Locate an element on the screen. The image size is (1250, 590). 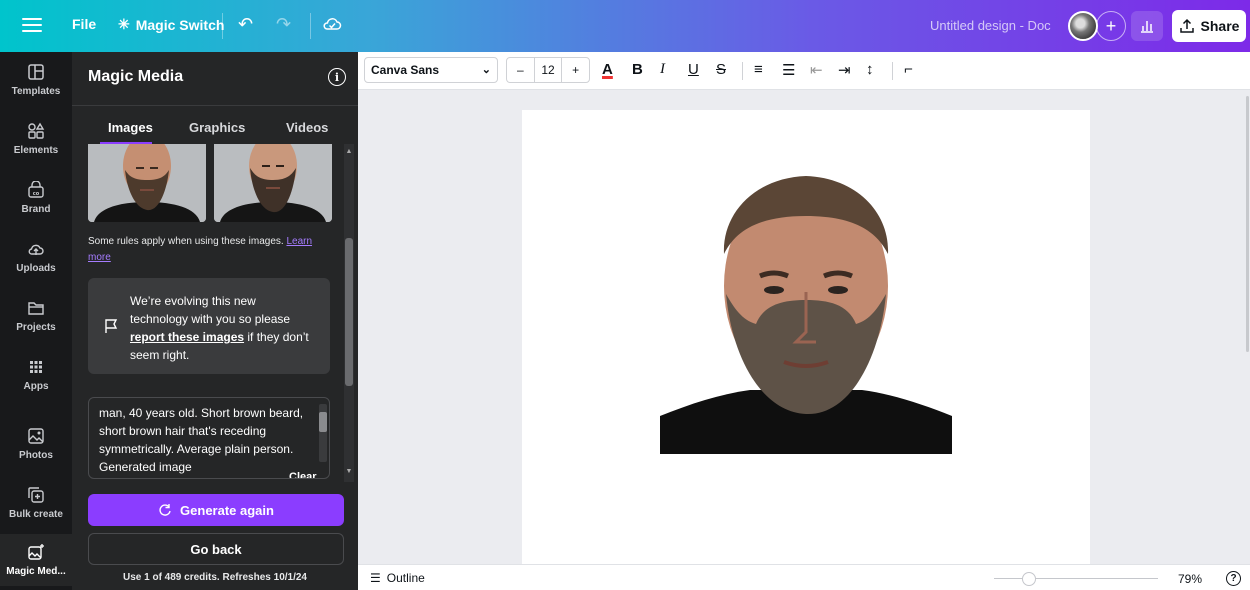
font-size-stepper: – 12 + is located at coordinates (548, 70).